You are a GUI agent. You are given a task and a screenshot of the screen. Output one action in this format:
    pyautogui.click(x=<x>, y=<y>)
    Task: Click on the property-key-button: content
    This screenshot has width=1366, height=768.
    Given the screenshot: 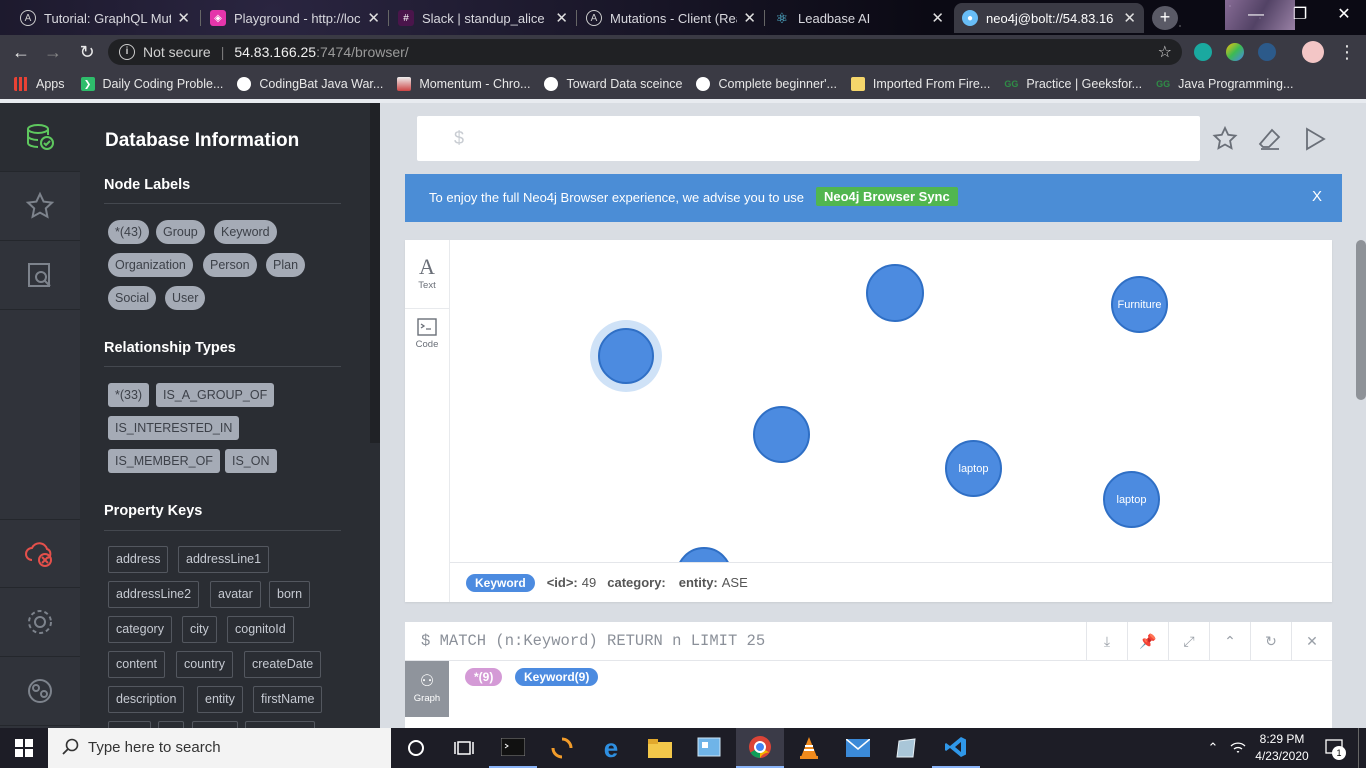 What is the action you would take?
    pyautogui.click(x=137, y=664)
    